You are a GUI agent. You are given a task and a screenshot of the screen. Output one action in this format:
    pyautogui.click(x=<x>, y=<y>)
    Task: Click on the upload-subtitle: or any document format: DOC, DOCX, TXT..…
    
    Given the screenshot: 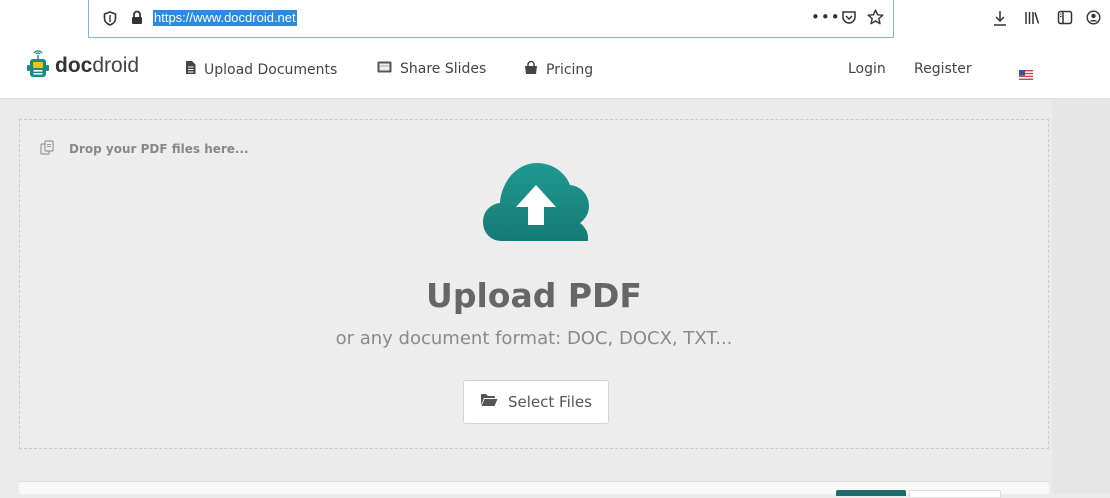 What is the action you would take?
    pyautogui.click(x=534, y=338)
    